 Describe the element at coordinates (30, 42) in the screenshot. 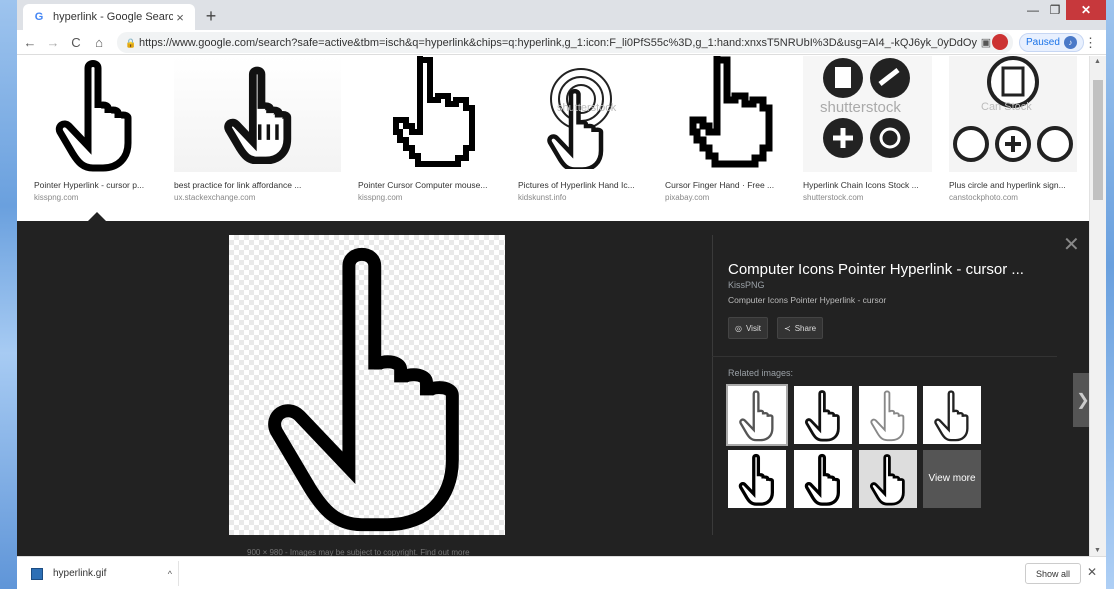

I see `back-button: ←` at that location.